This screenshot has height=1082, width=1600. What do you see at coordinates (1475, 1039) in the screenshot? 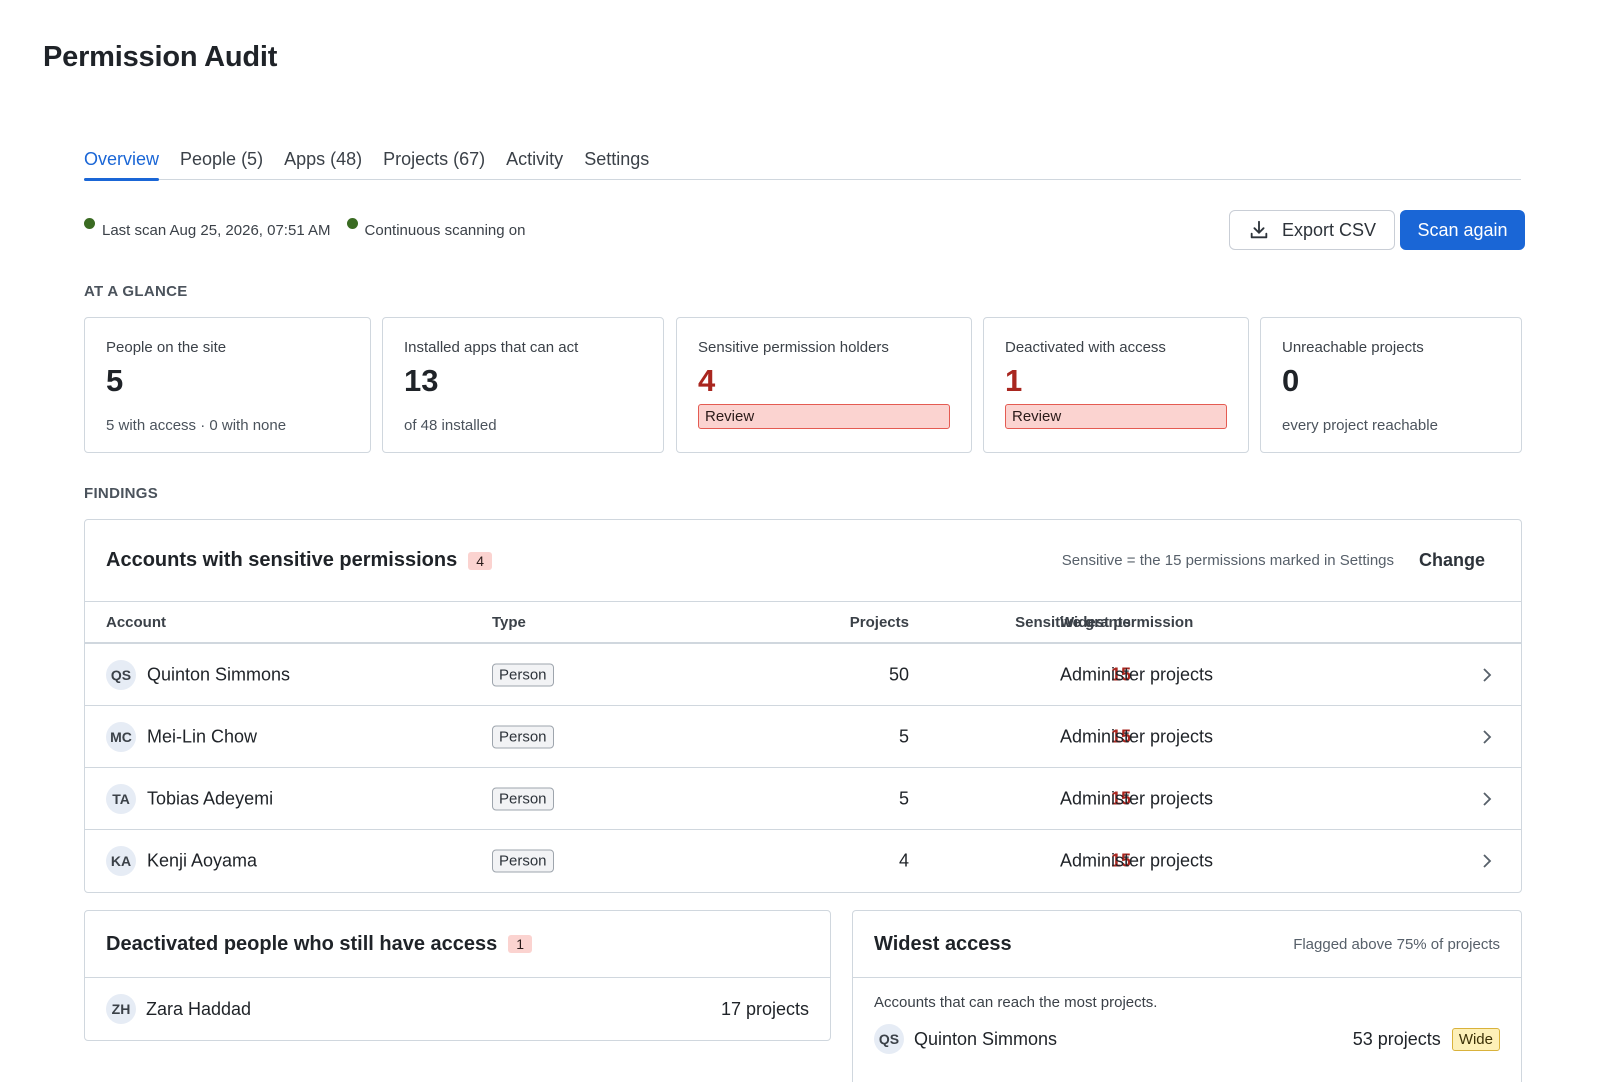
I see `wide-badge: Wide` at bounding box center [1475, 1039].